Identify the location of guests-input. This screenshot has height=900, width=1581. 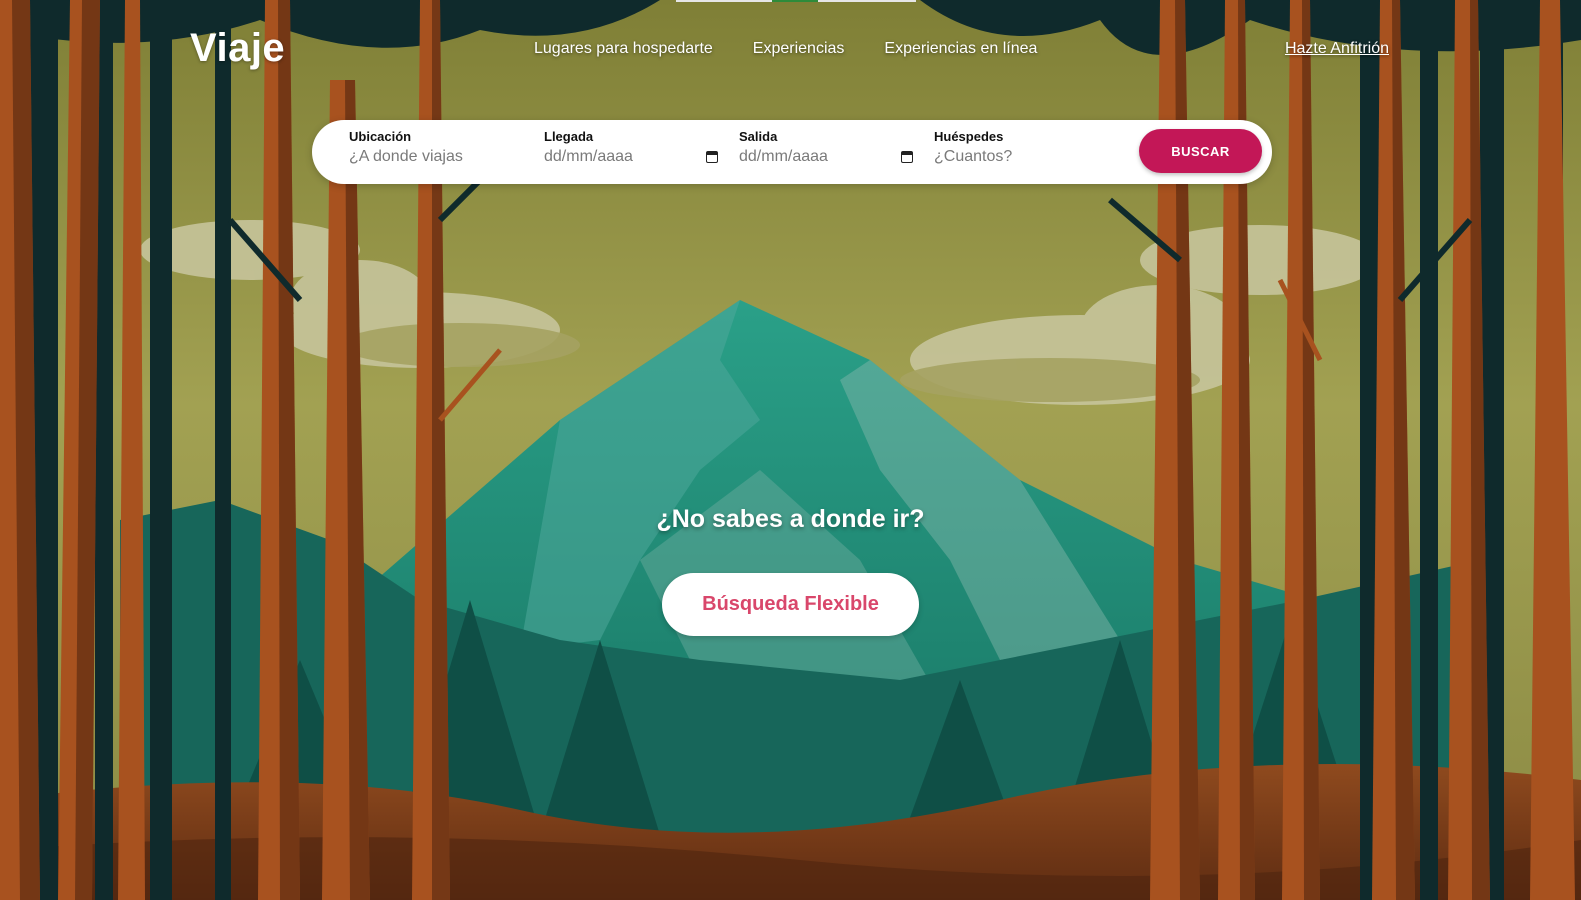
(1019, 157).